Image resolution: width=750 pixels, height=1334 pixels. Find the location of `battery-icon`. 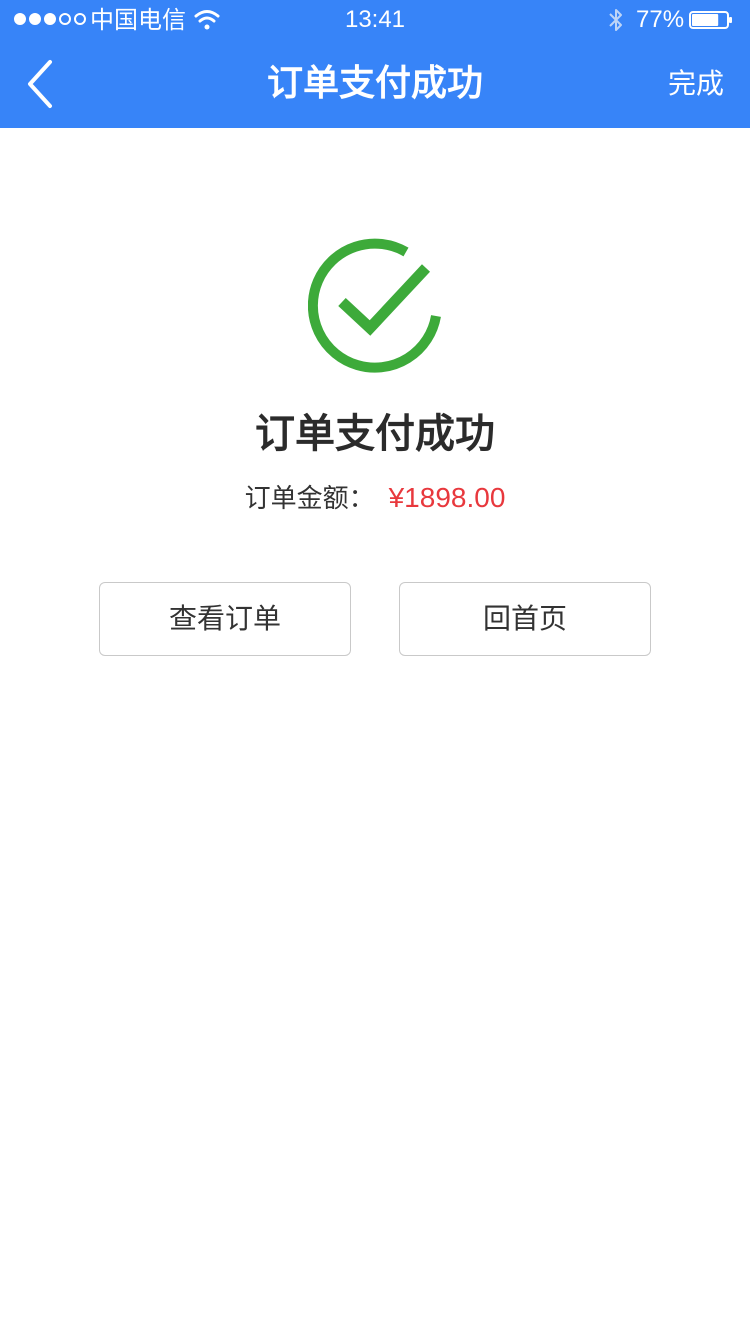

battery-icon is located at coordinates (710, 20).